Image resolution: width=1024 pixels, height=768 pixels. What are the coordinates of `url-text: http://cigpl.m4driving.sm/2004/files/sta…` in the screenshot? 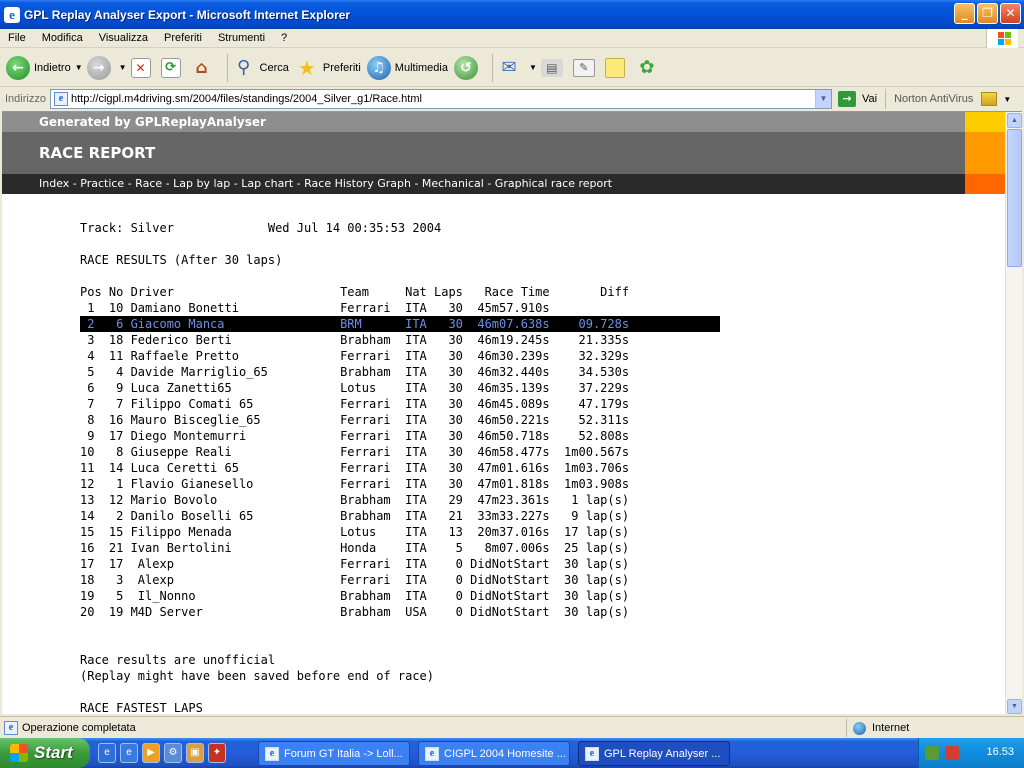 It's located at (246, 99).